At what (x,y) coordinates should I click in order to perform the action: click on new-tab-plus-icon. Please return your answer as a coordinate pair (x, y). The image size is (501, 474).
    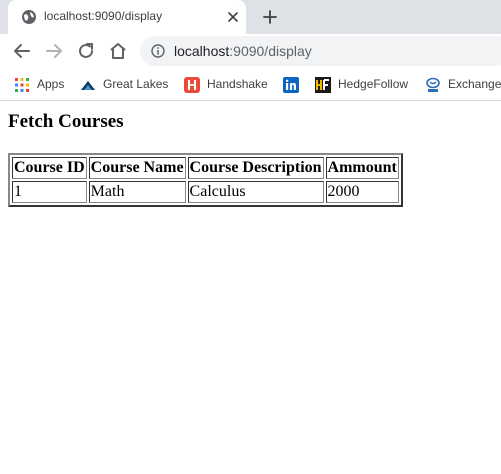
    Looking at the image, I should click on (270, 17).